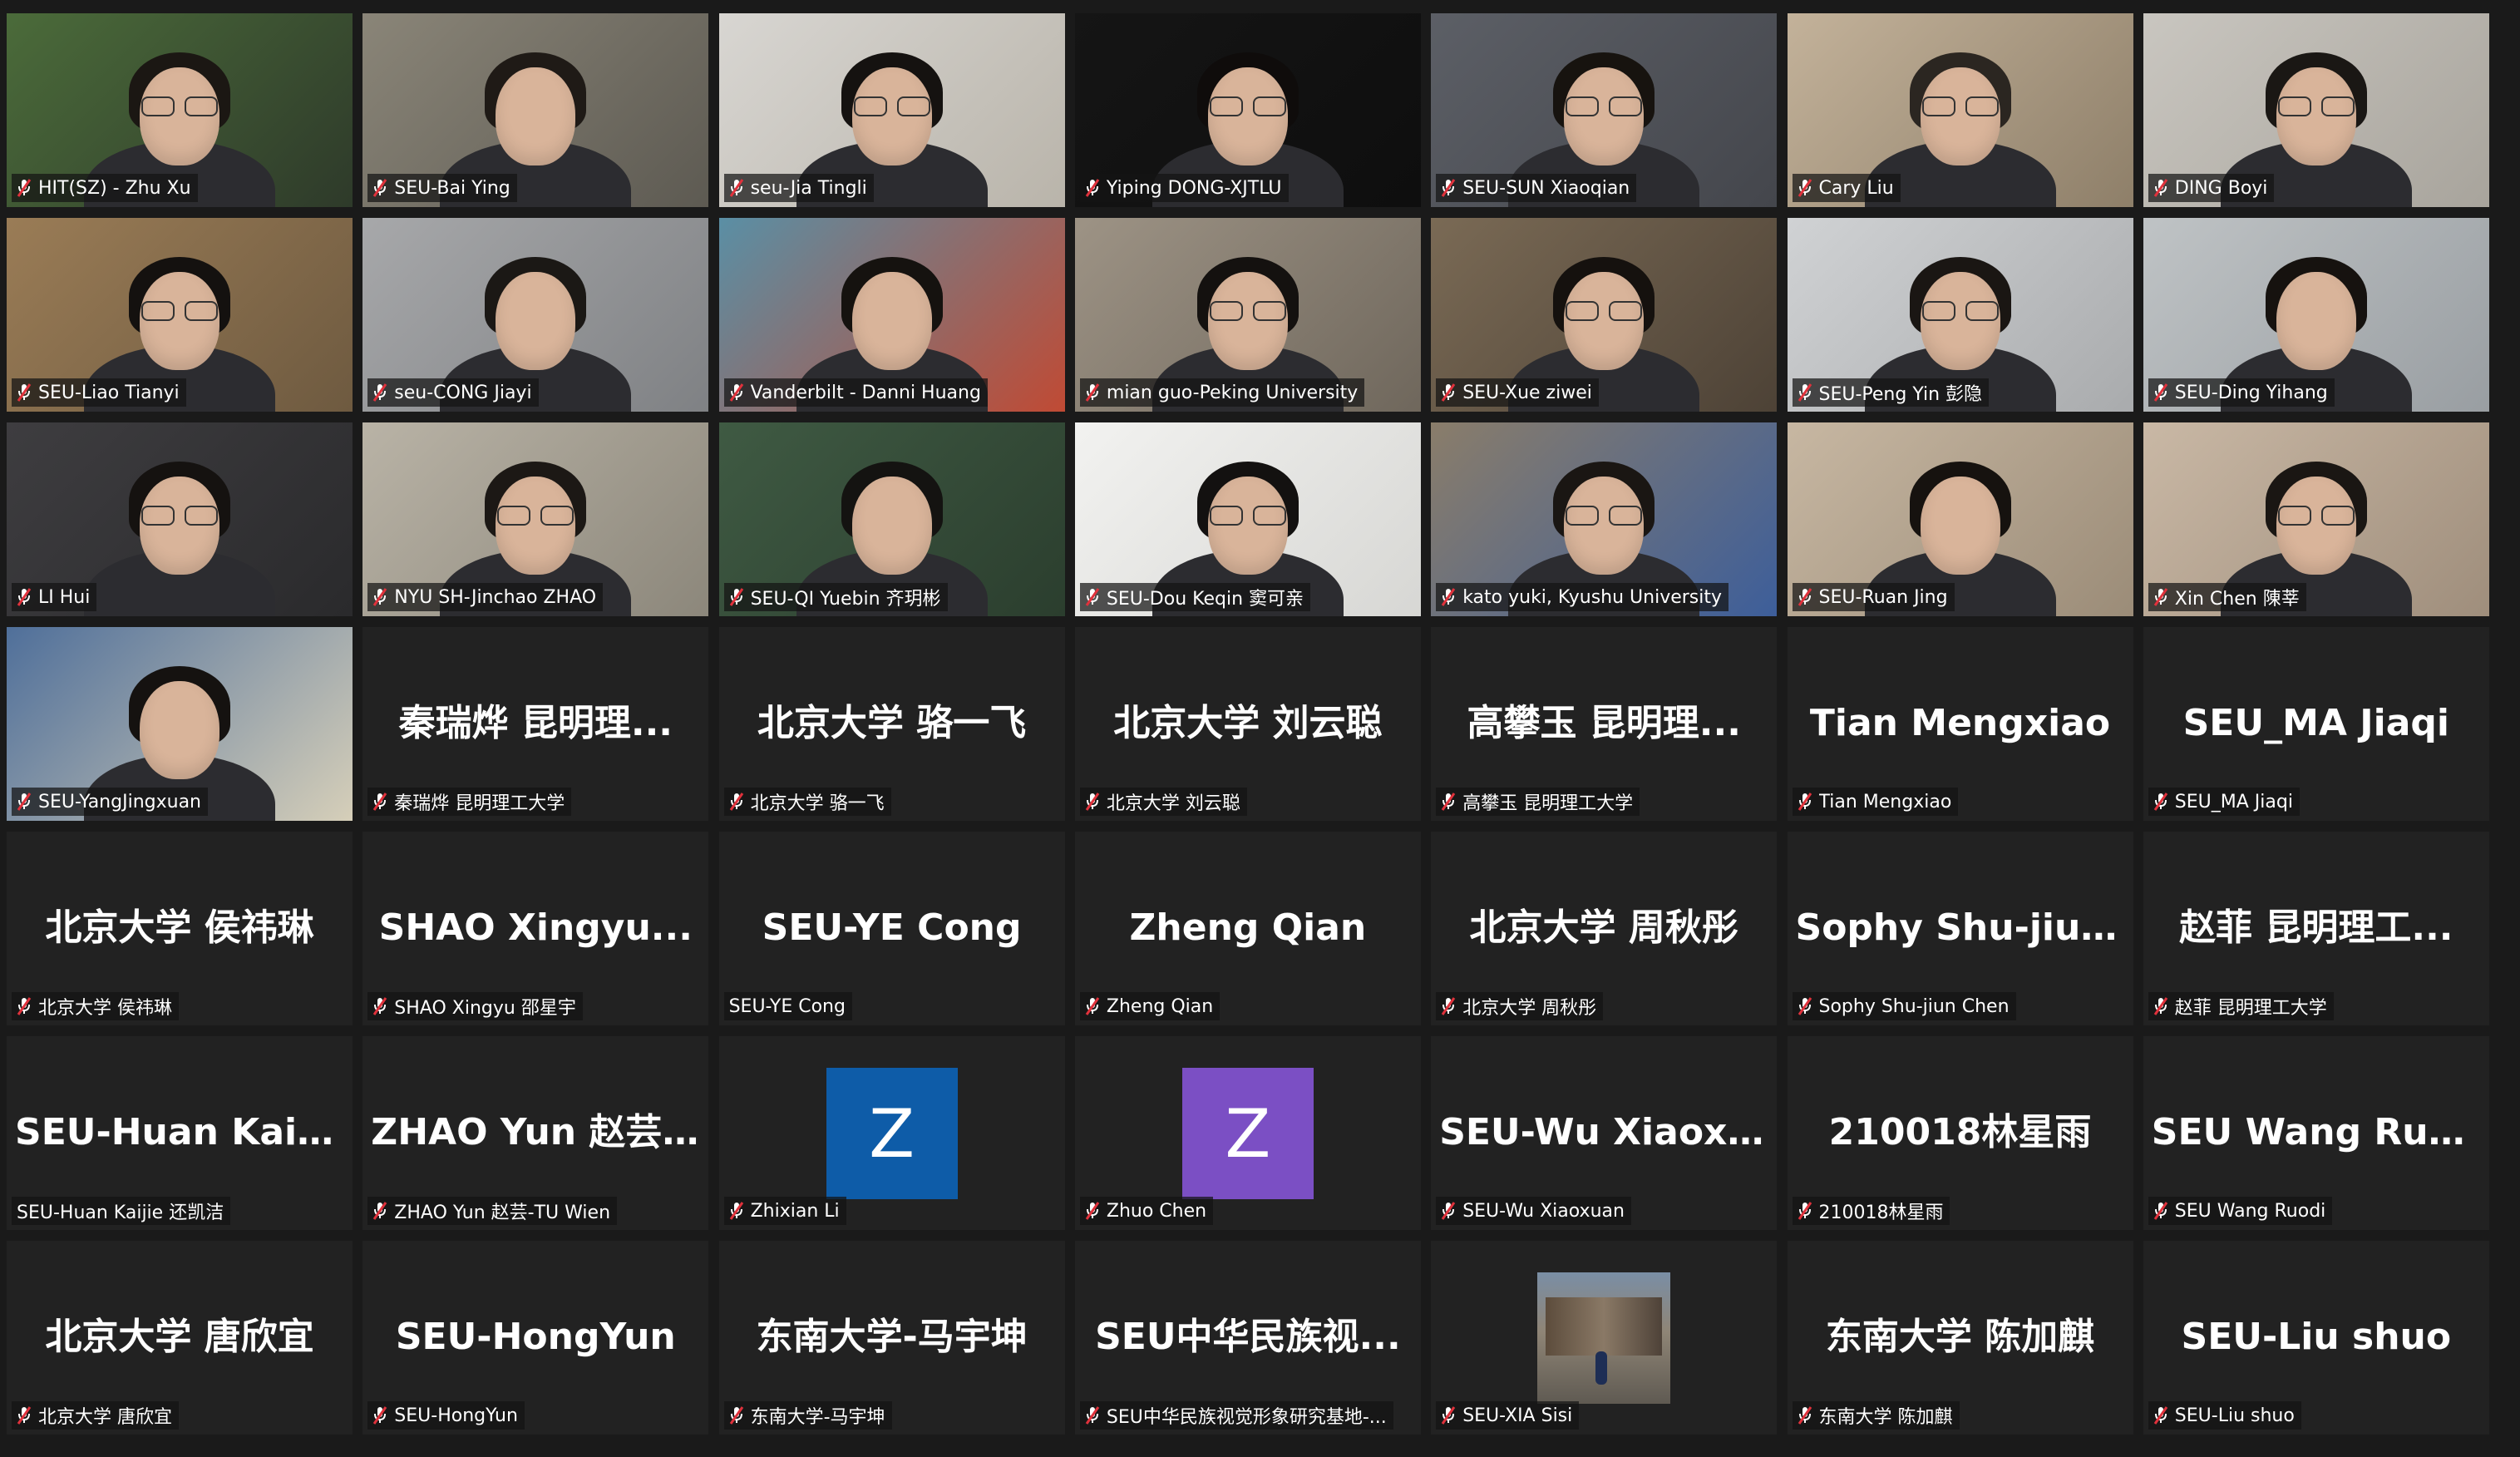 Image resolution: width=2520 pixels, height=1457 pixels. Describe the element at coordinates (180, 928) in the screenshot. I see `participant-tile: 北京大学 侯祎琳 北京大学 侯祎琳` at that location.